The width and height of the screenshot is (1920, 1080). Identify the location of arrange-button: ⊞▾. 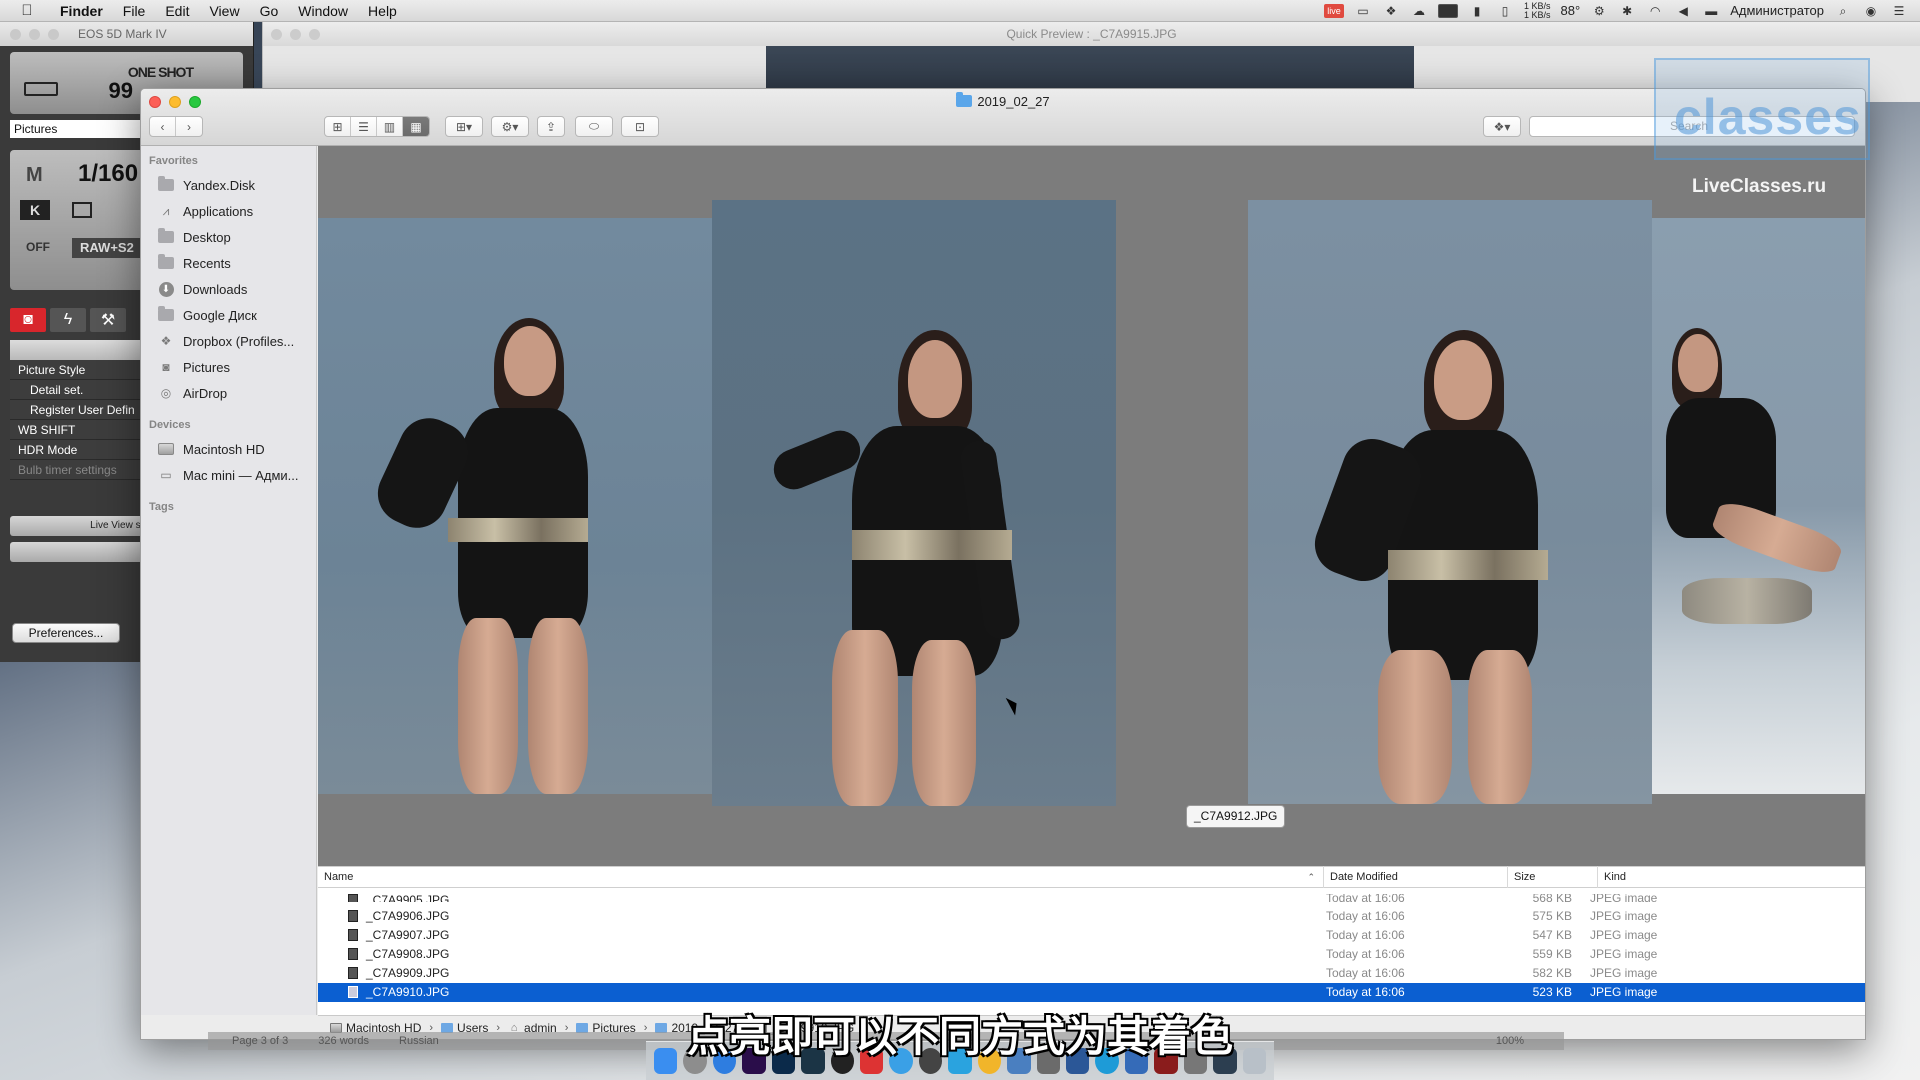
(464, 126).